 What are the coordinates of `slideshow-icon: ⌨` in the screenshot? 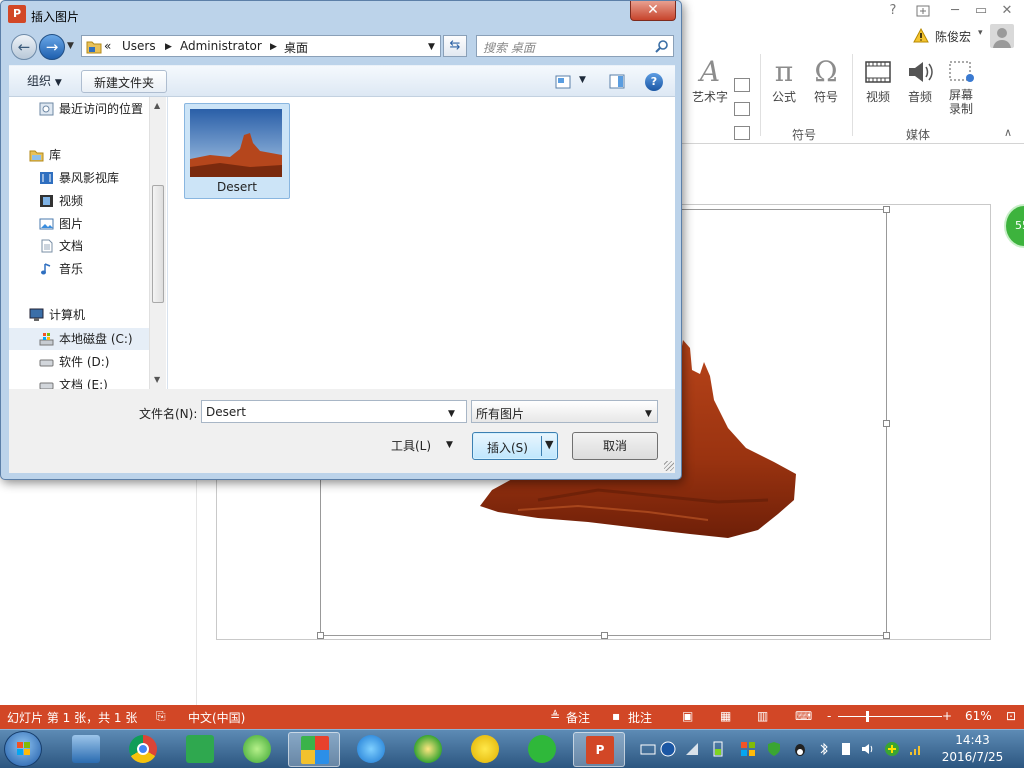 It's located at (803, 716).